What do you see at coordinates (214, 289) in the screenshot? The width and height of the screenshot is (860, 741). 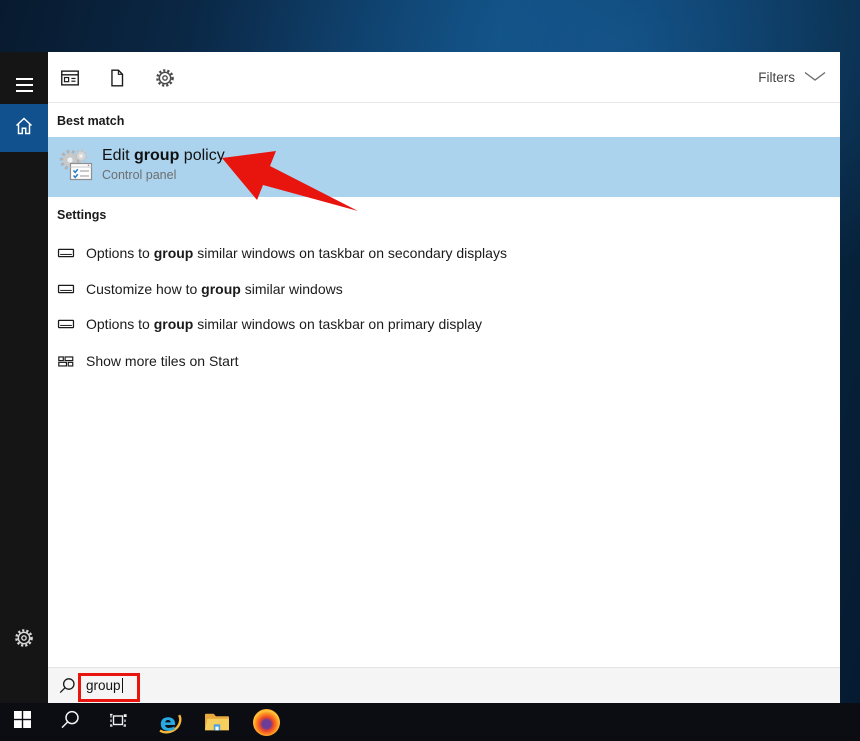 I see `setting-result-label: Customize how to group similar windows` at bounding box center [214, 289].